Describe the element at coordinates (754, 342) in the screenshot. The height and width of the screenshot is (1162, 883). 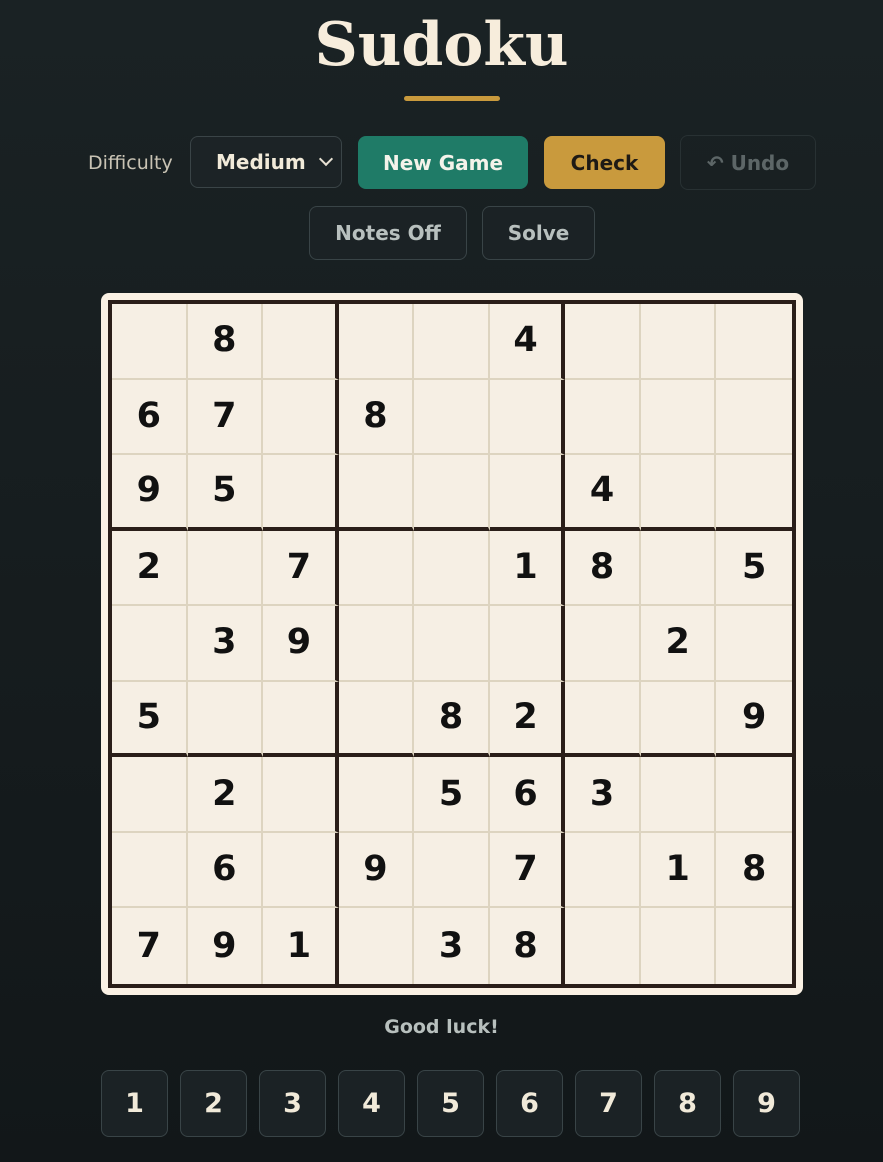
I see `sudoku-cell-r1-c9` at that location.